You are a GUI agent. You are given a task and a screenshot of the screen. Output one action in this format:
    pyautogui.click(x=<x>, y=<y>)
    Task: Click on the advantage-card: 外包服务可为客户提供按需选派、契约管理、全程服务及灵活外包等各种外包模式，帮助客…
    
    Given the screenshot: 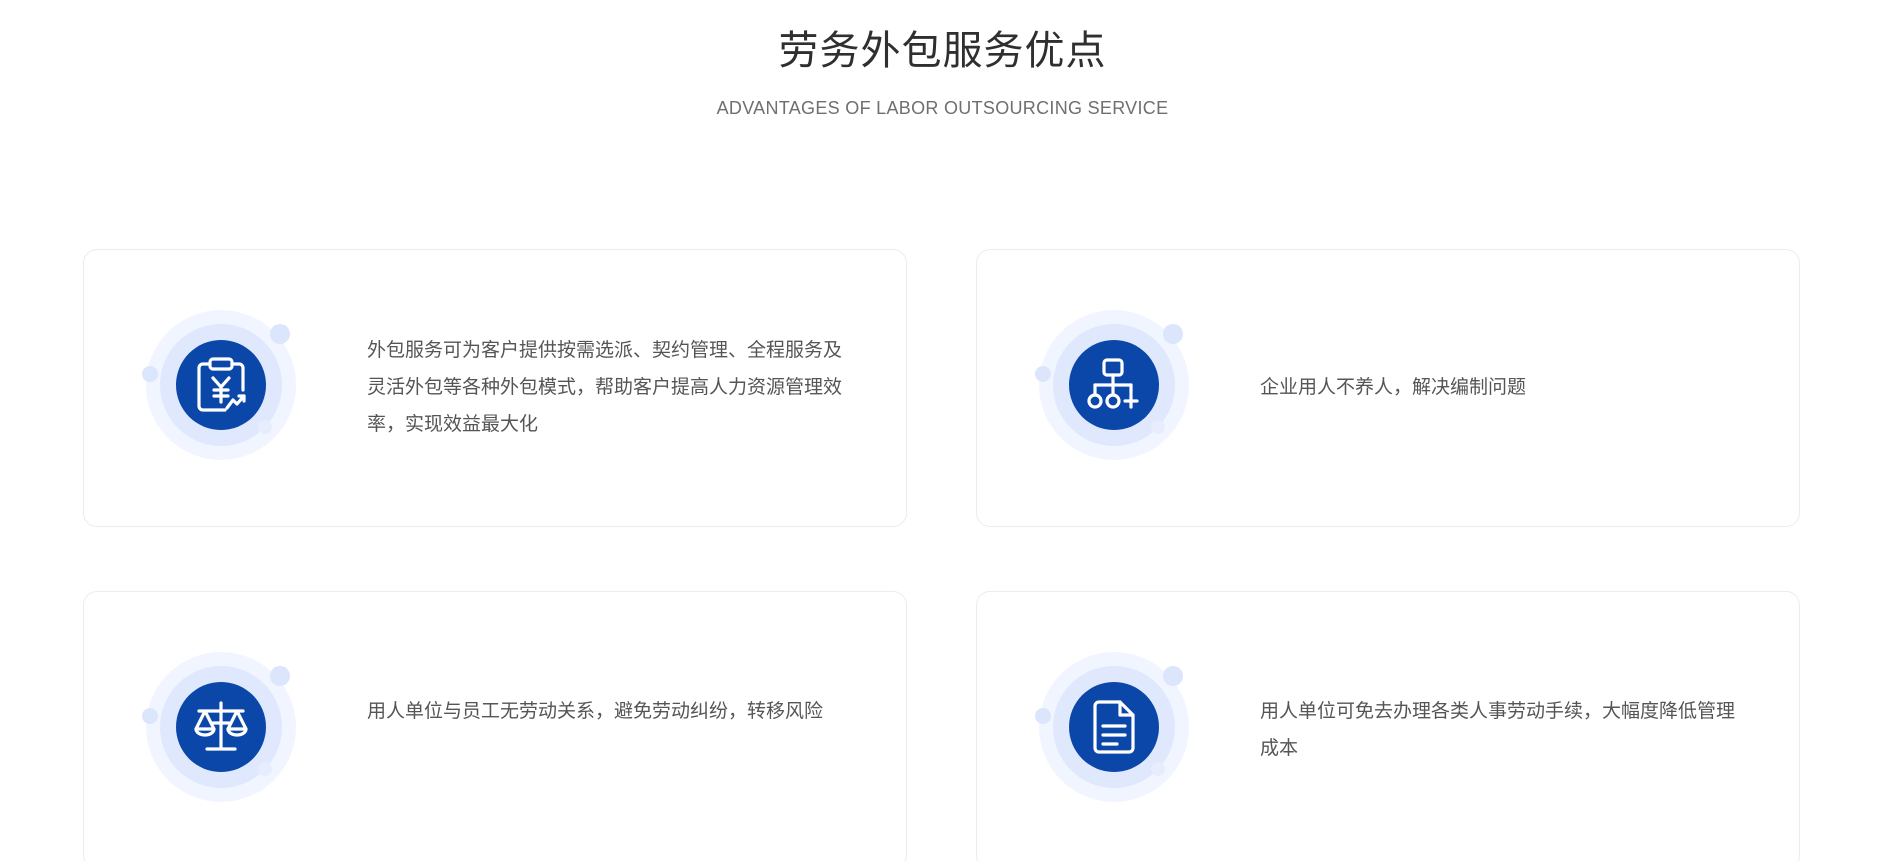 What is the action you would take?
    pyautogui.click(x=495, y=388)
    